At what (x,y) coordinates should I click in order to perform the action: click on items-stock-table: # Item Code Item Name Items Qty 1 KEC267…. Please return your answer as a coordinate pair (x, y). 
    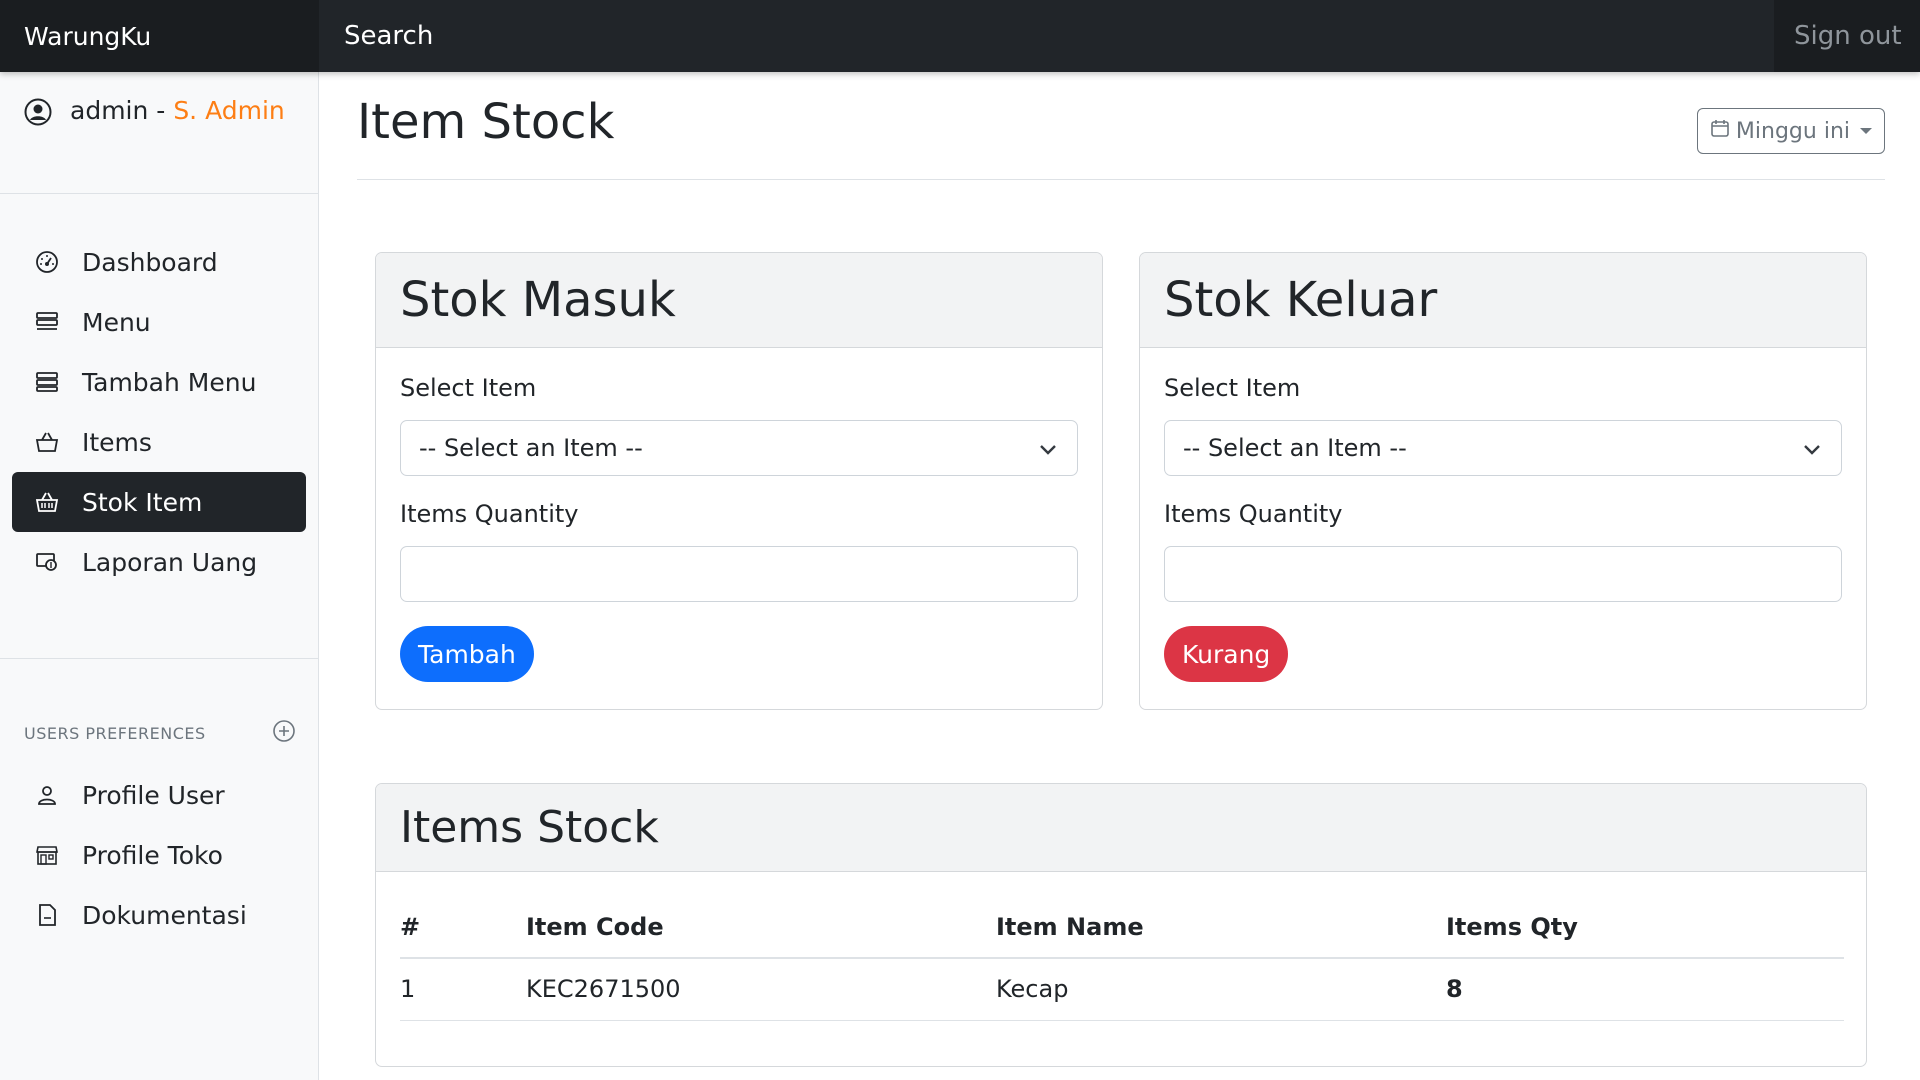
    Looking at the image, I should click on (1122, 958).